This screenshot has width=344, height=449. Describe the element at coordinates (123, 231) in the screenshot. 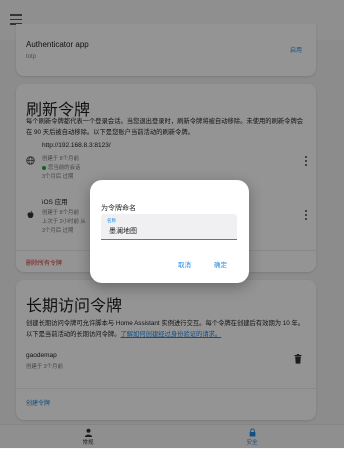

I see `token-name-input: 墨澜地图` at that location.